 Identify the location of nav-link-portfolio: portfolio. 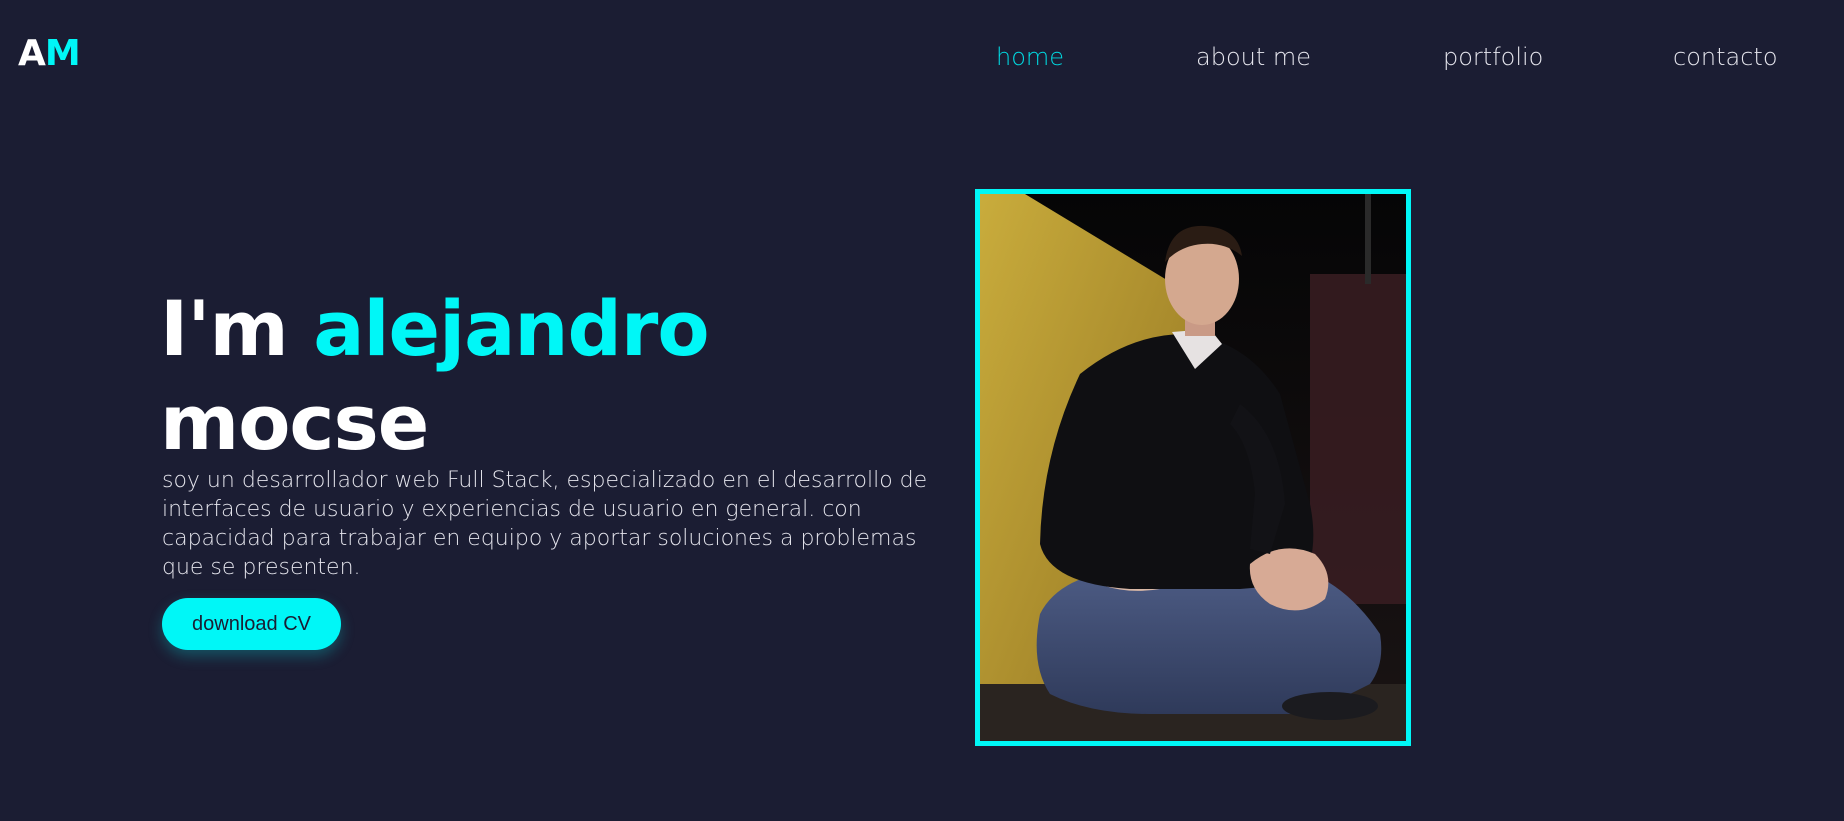
(1493, 57).